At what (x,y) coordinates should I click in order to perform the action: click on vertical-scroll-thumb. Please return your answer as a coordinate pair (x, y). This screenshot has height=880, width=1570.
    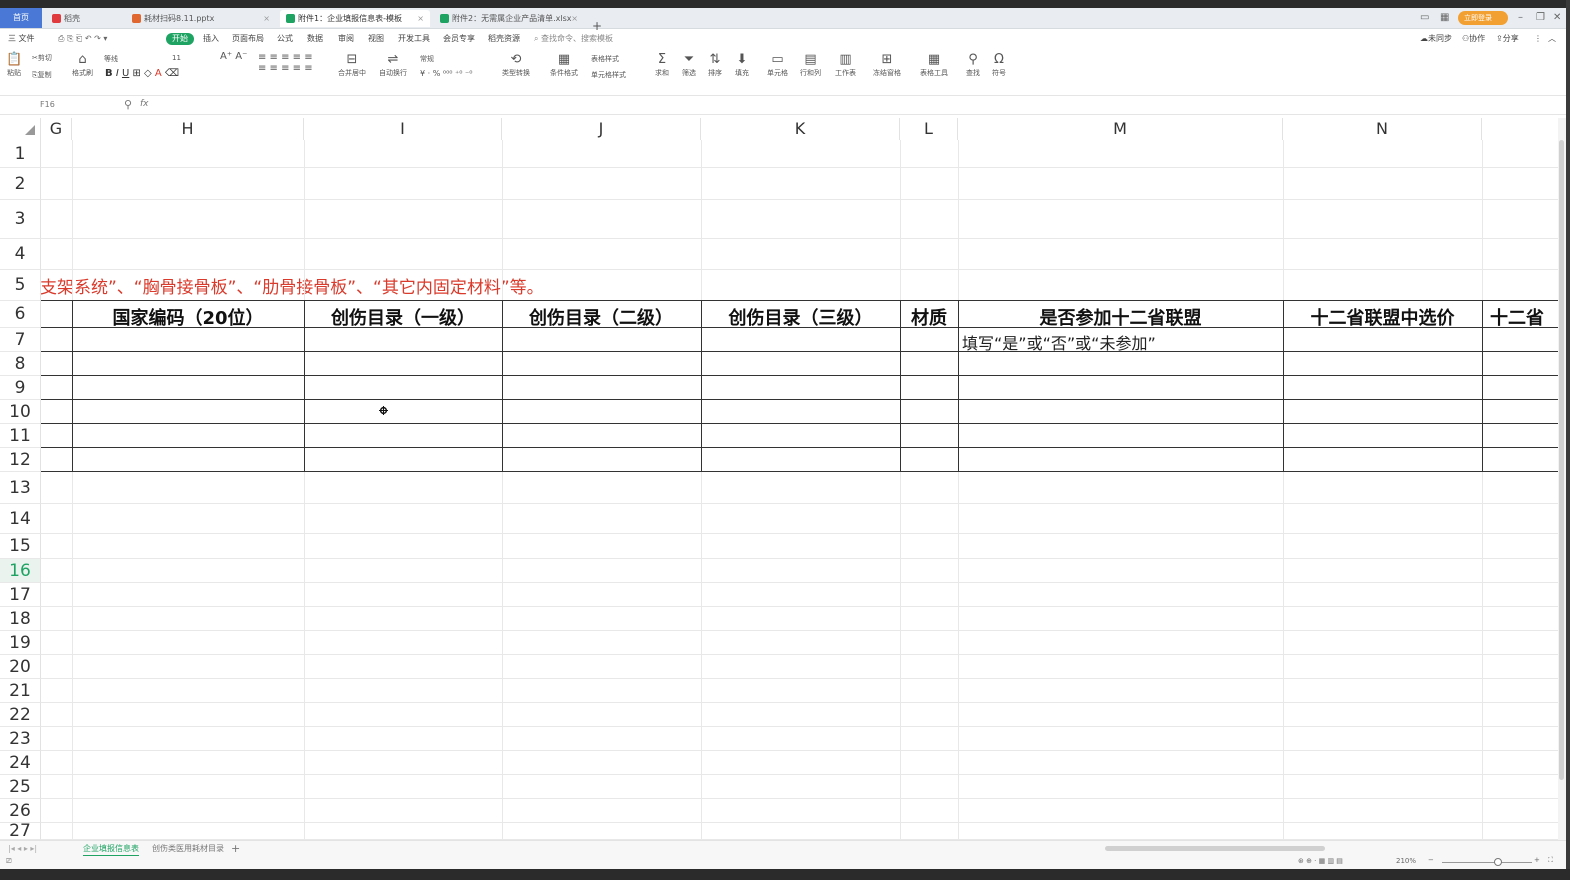
    Looking at the image, I should click on (1561, 460).